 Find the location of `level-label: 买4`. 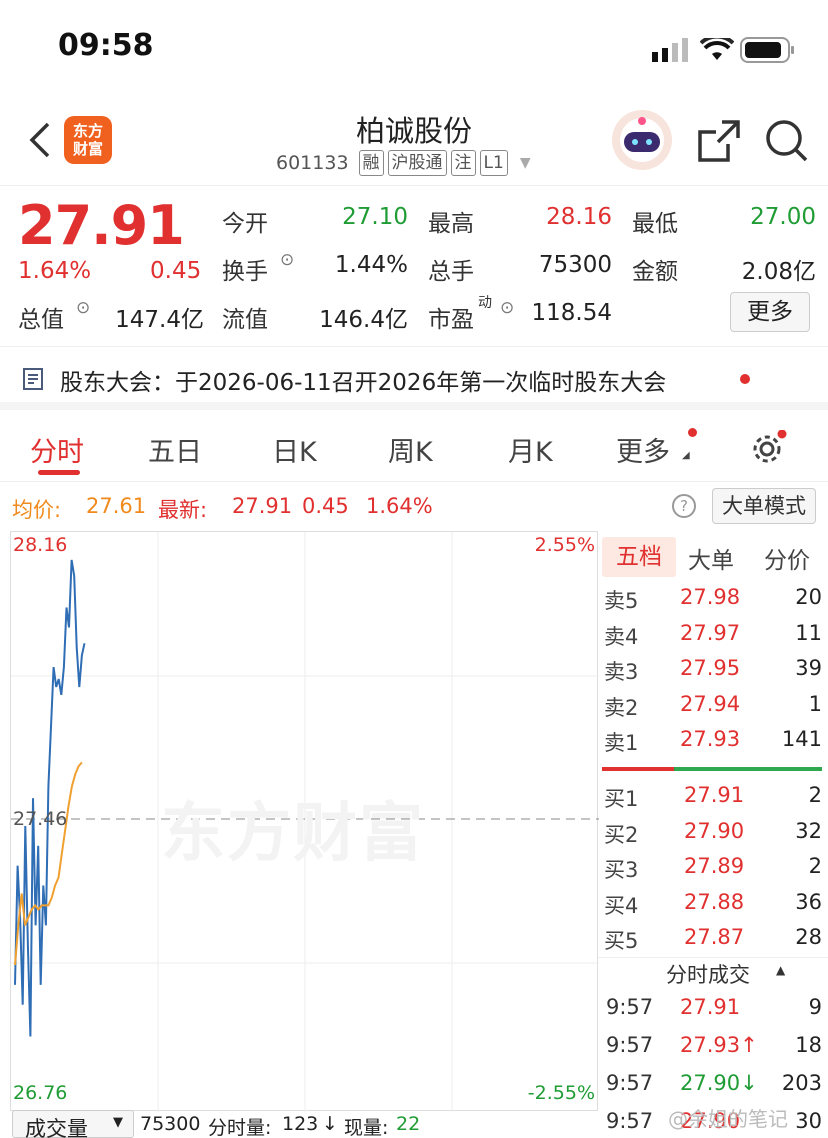

level-label: 买4 is located at coordinates (621, 905).